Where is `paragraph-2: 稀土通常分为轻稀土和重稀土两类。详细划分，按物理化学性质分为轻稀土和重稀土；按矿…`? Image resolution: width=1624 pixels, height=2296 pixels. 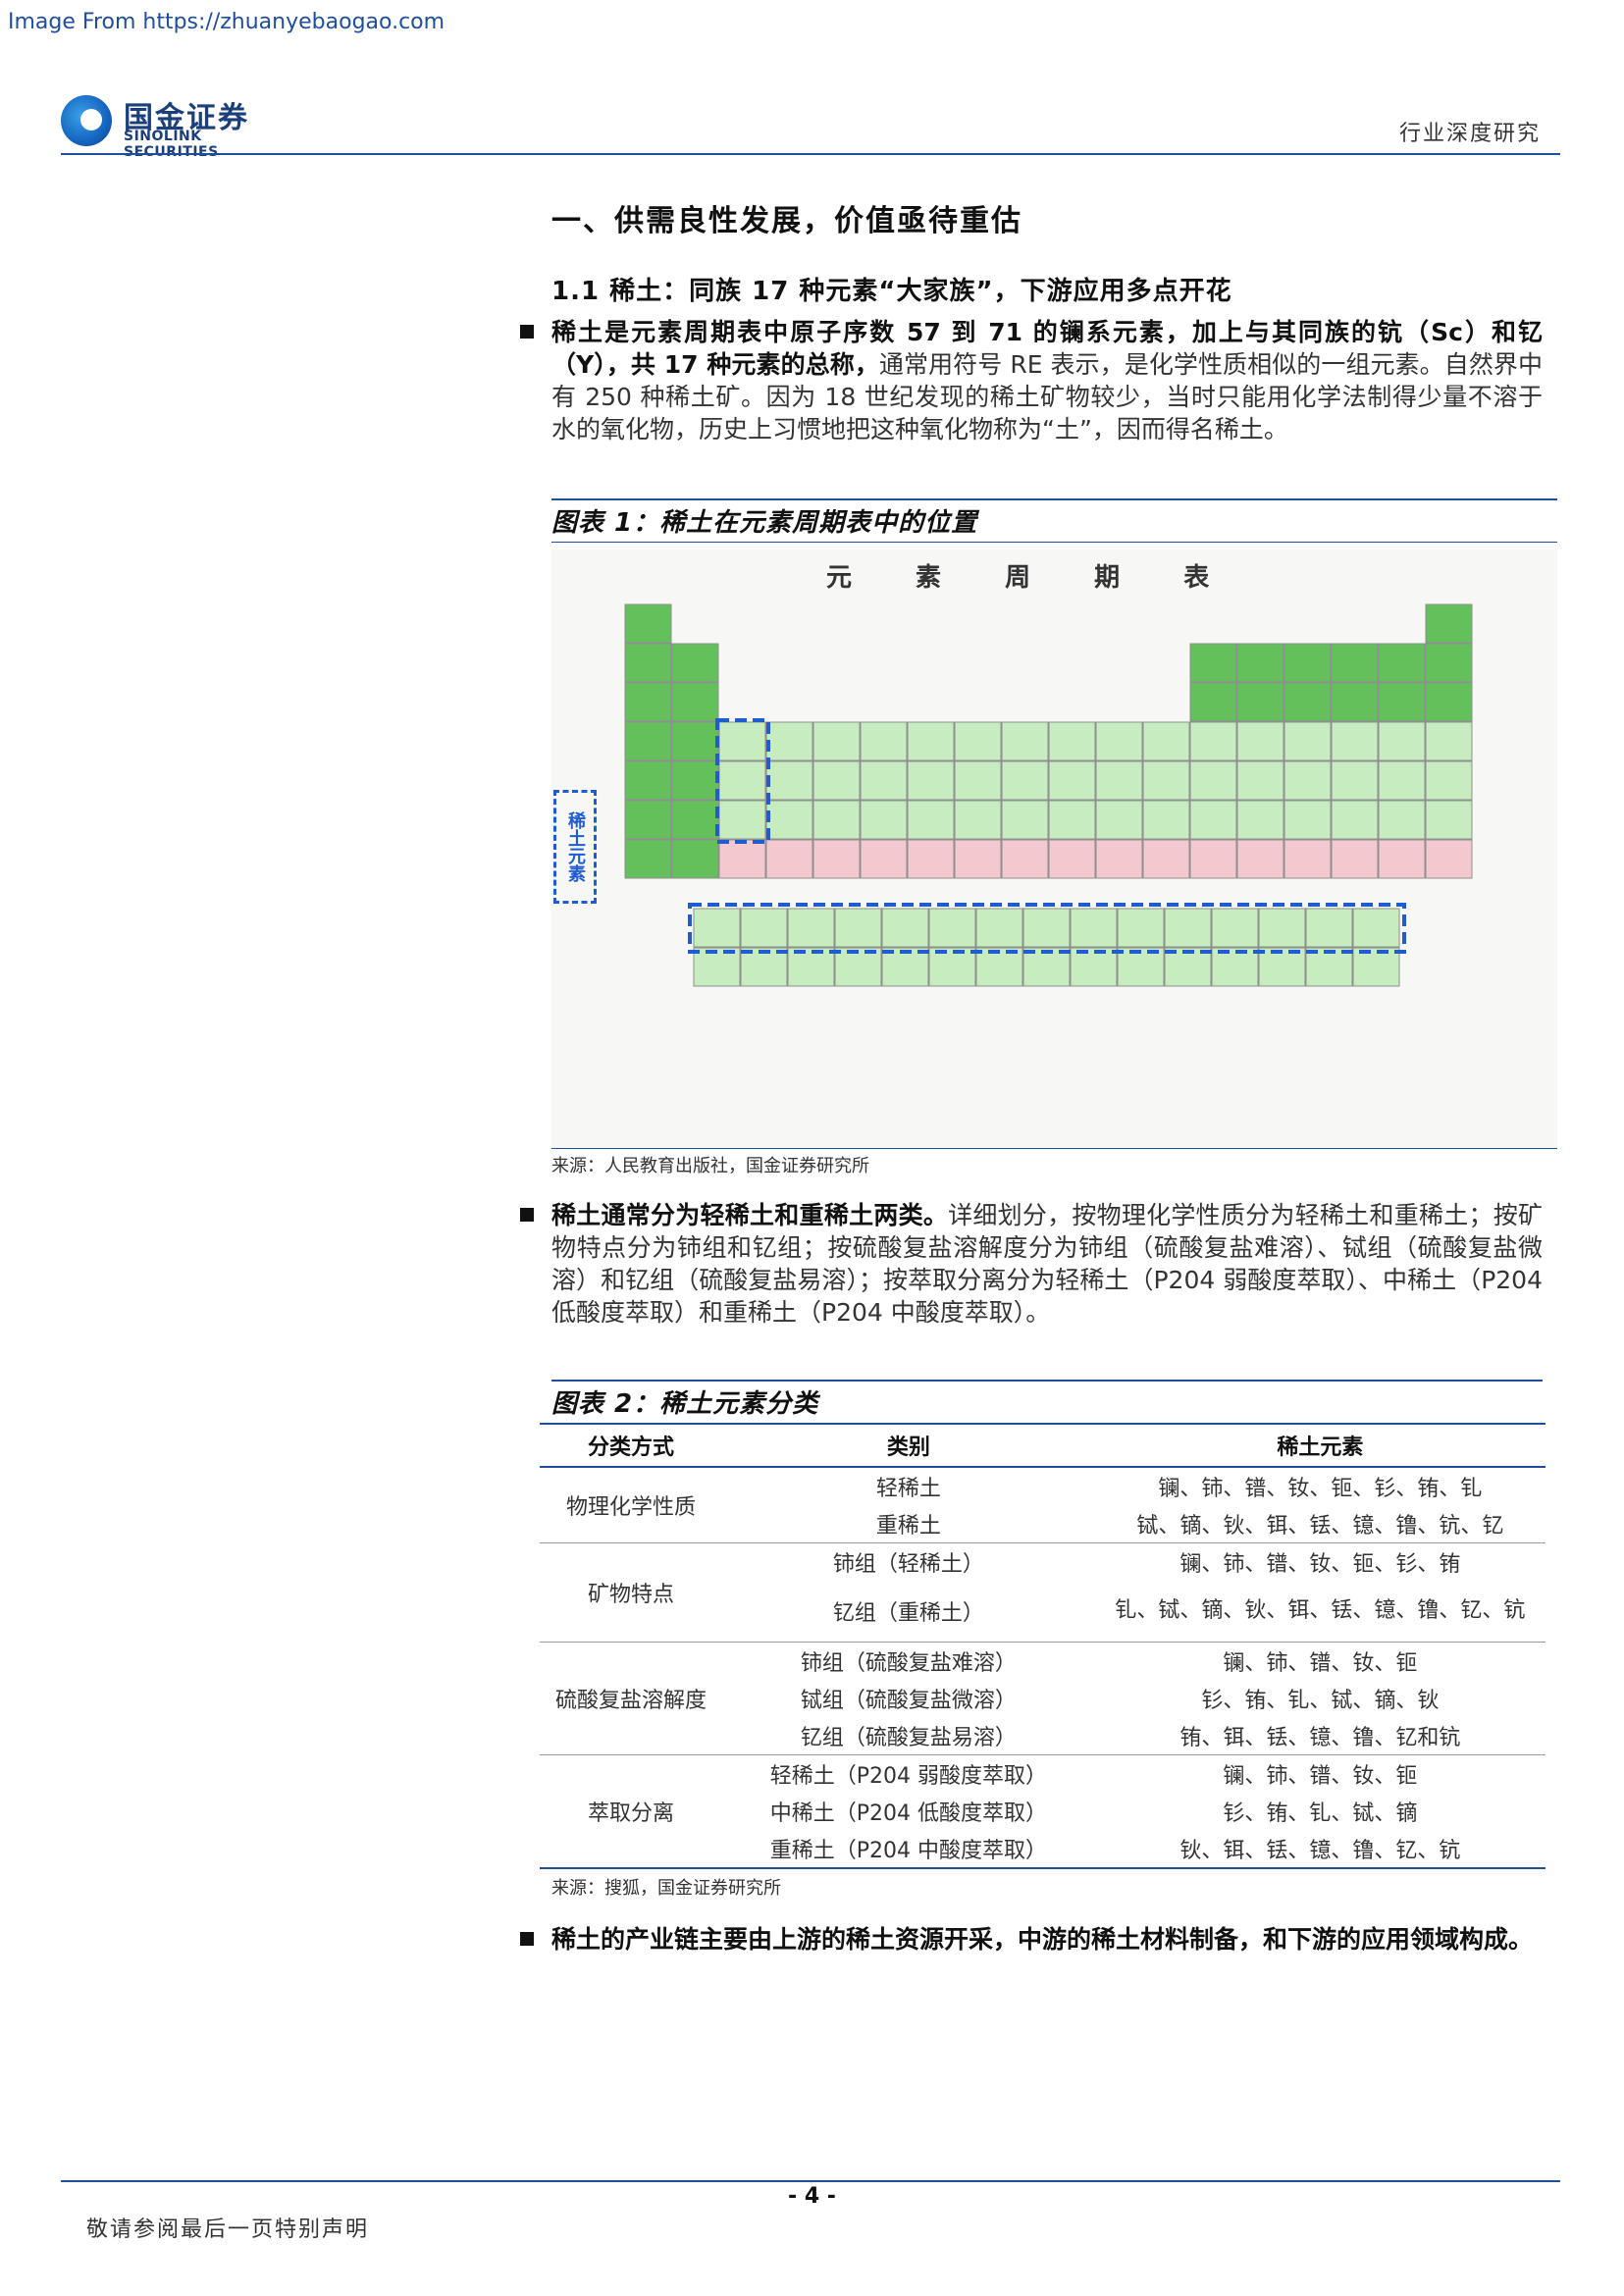
paragraph-2: 稀土通常分为轻稀土和重稀土两类。详细划分，按物理化学性质分为轻稀土和重稀土；按矿… is located at coordinates (1031, 1264).